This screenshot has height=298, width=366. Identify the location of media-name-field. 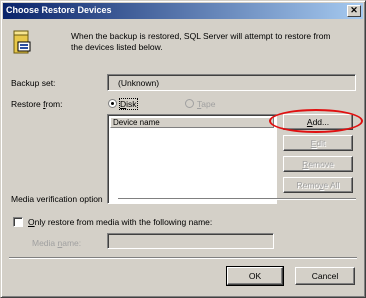
(190, 241).